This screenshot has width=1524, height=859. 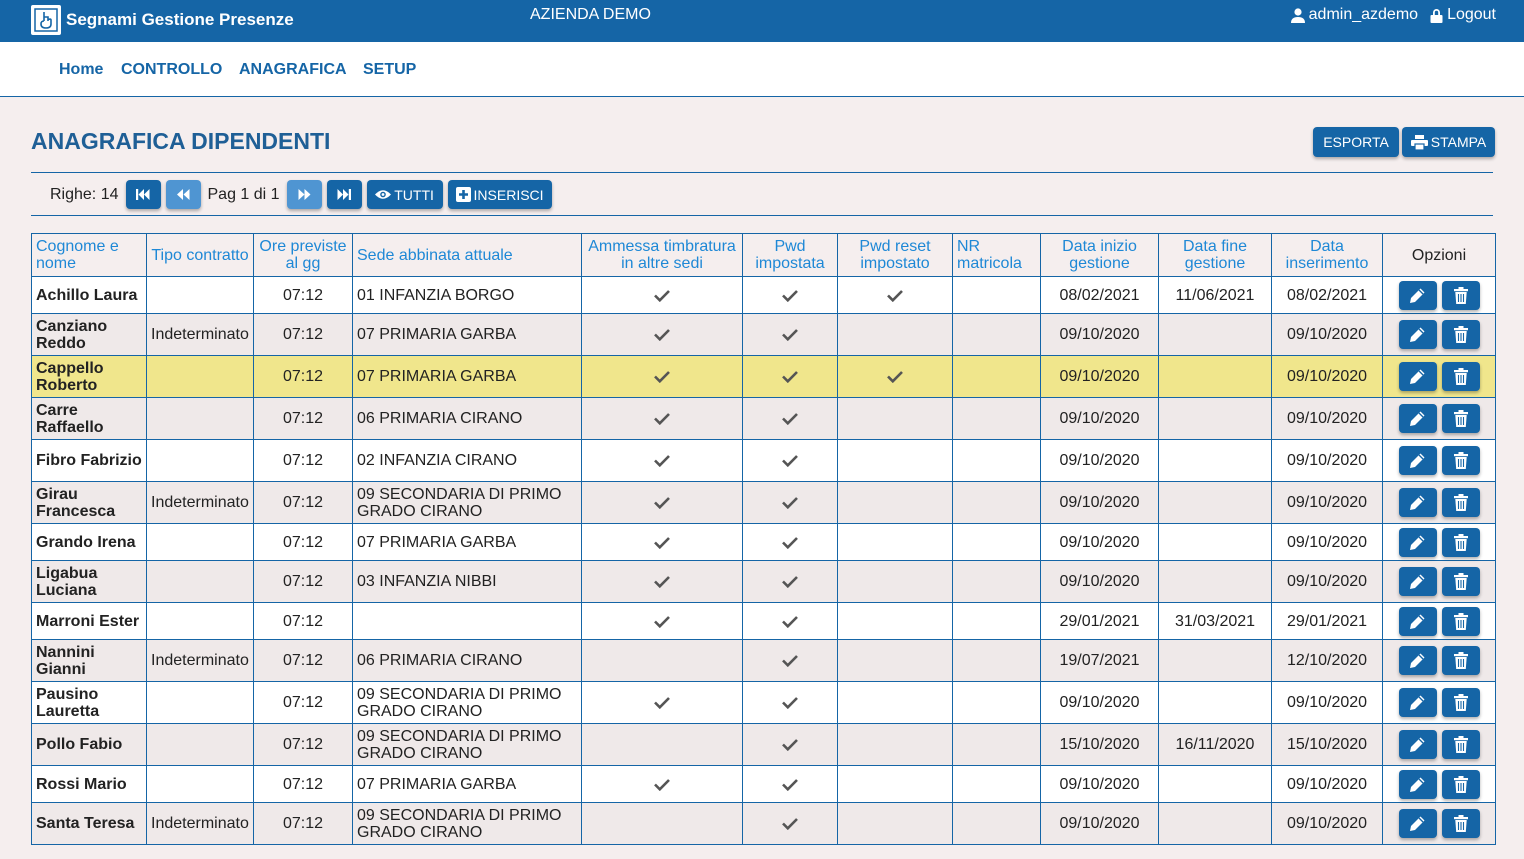 I want to click on next-page-button, so click(x=304, y=194).